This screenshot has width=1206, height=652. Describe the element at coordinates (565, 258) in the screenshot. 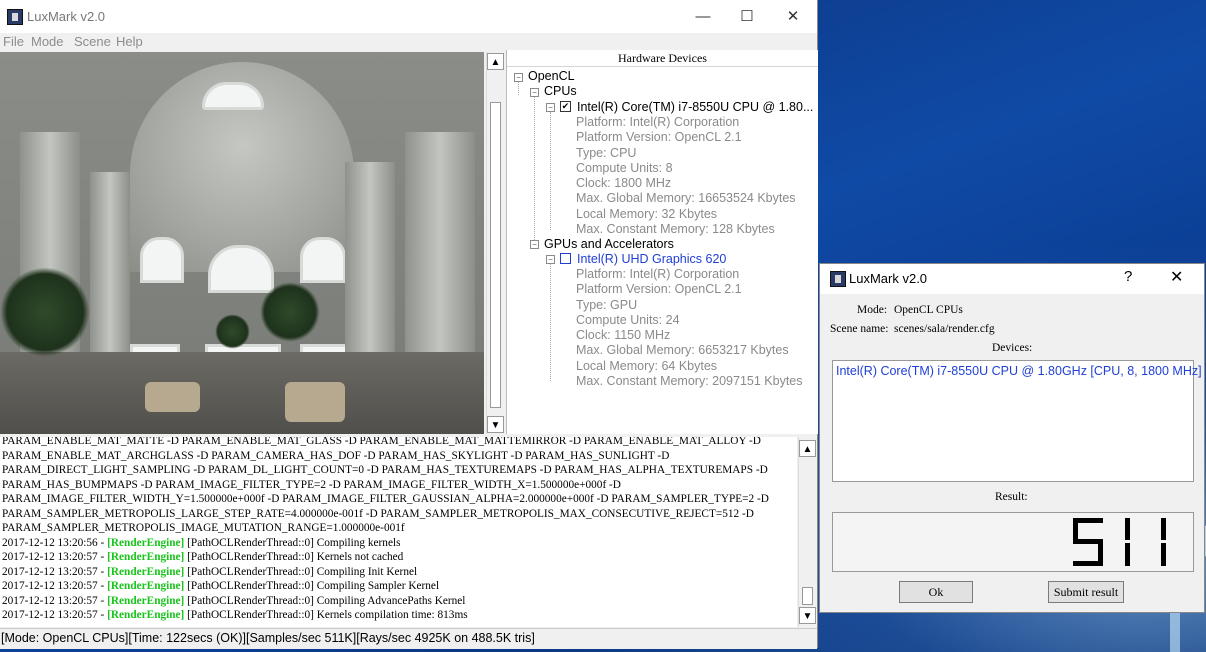

I see `gpu-device-checkbox` at that location.